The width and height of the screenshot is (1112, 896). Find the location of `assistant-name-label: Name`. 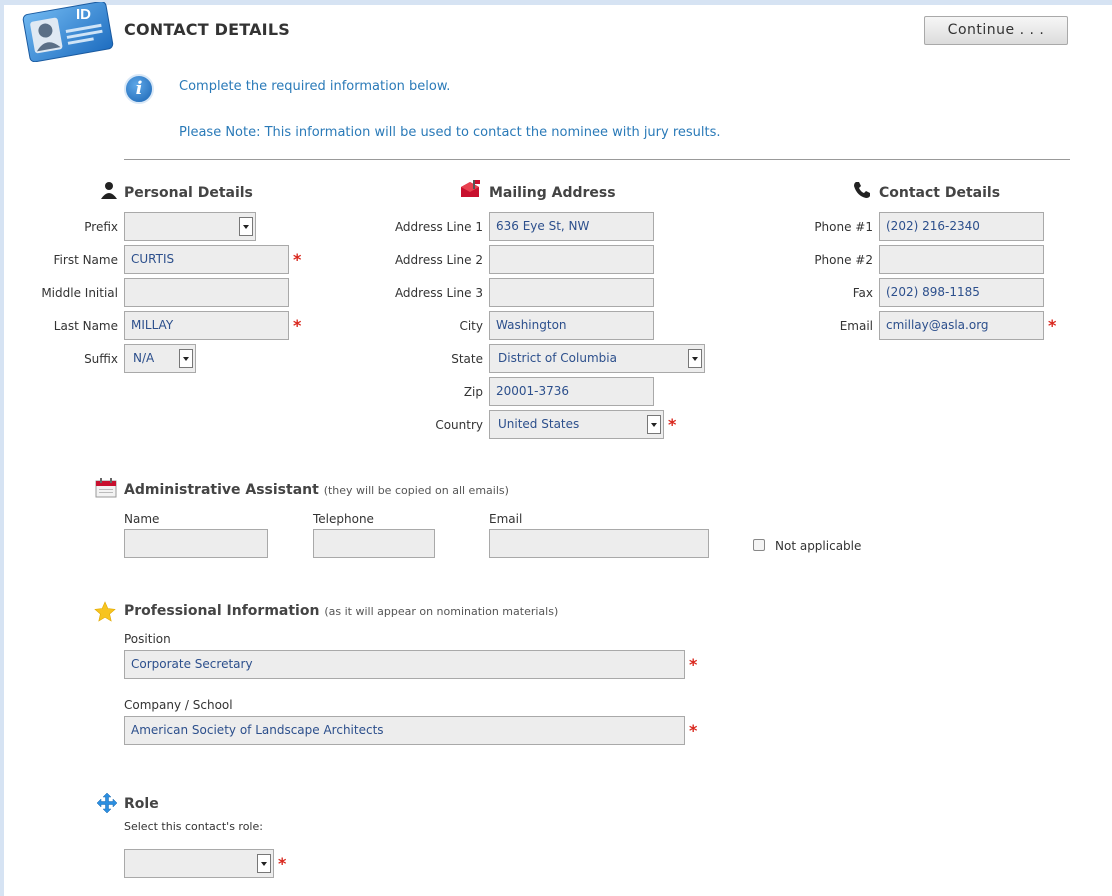

assistant-name-label: Name is located at coordinates (142, 519).